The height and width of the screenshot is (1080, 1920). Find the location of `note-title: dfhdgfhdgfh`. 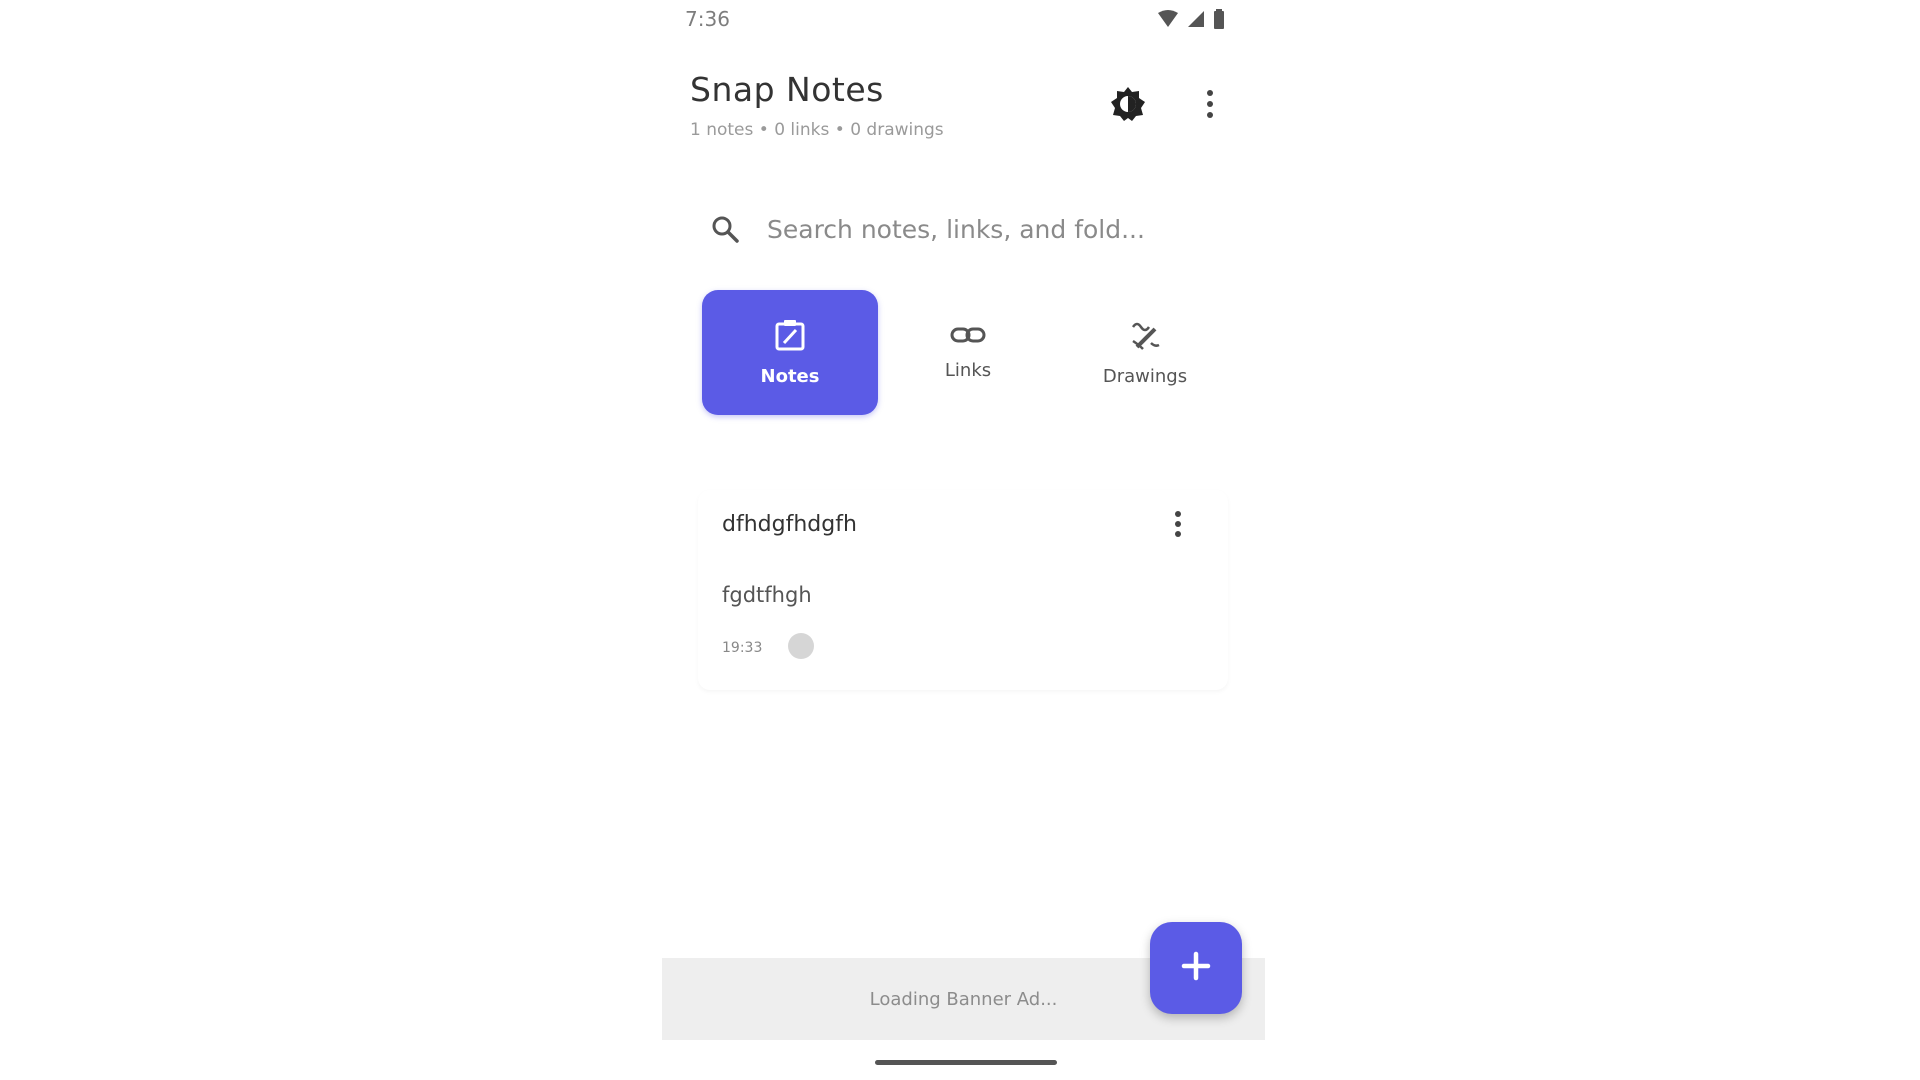

note-title: dfhdgfhdgfh is located at coordinates (789, 524).